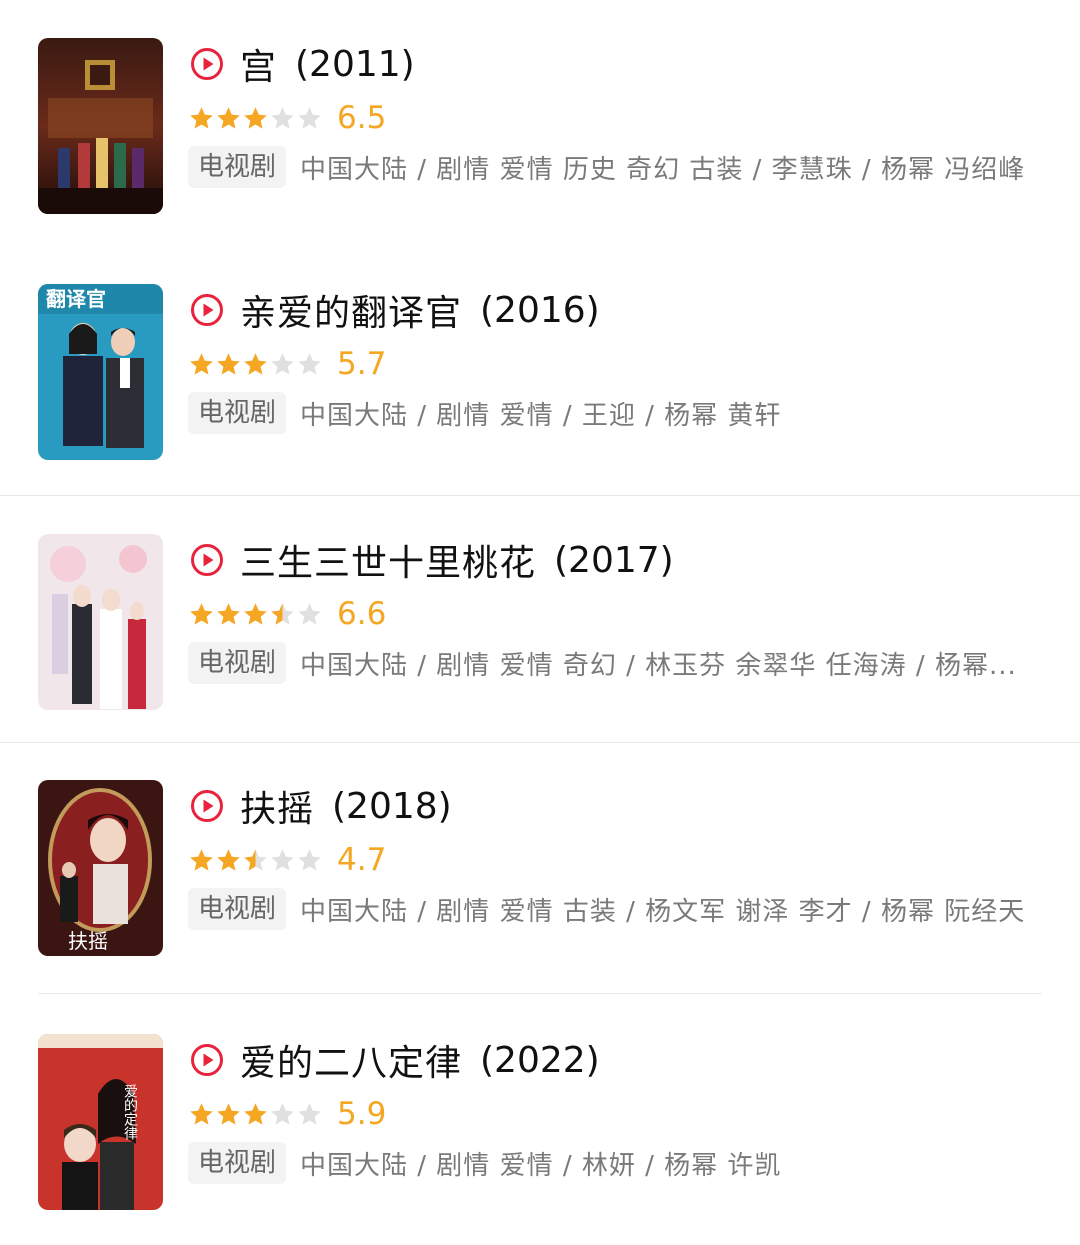  What do you see at coordinates (362, 614) in the screenshot?
I see `rating-score: 6.6` at bounding box center [362, 614].